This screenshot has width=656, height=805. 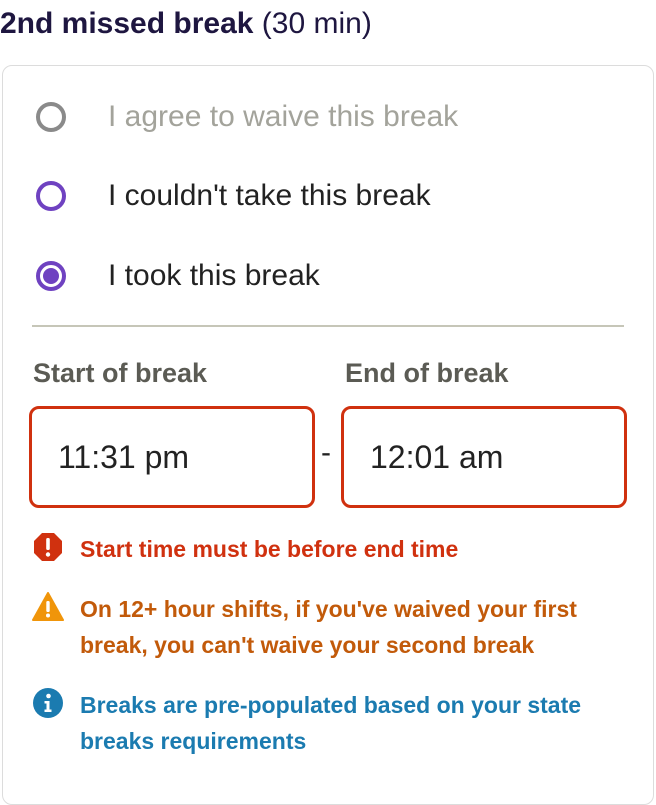 I want to click on divider, so click(x=328, y=326).